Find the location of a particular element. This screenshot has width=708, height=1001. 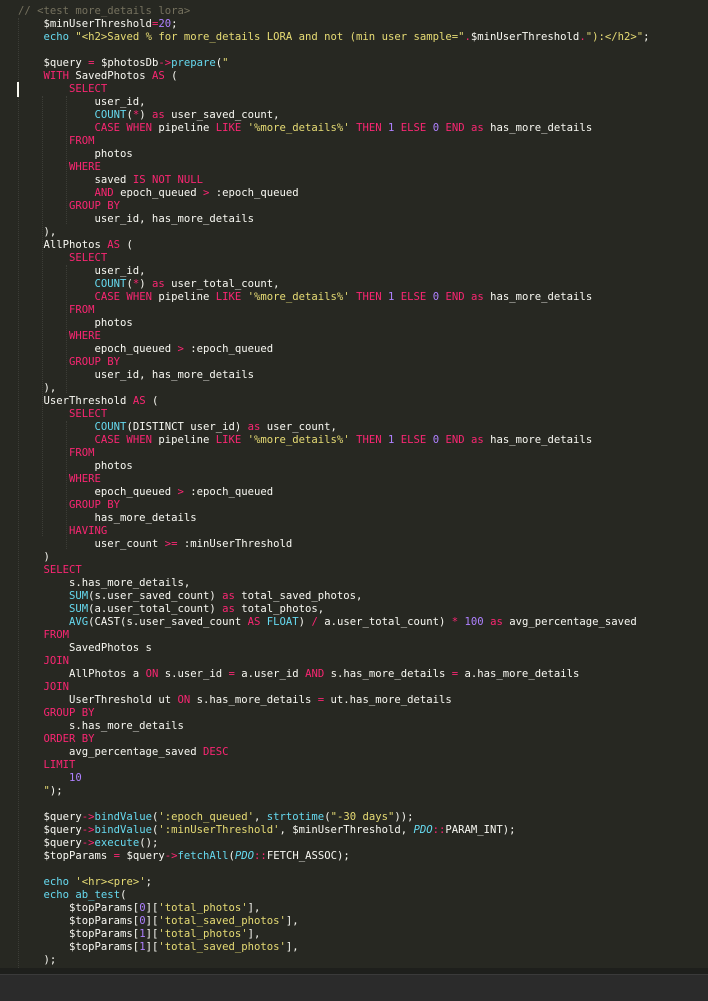

code-token: FROM is located at coordinates (82, 141).